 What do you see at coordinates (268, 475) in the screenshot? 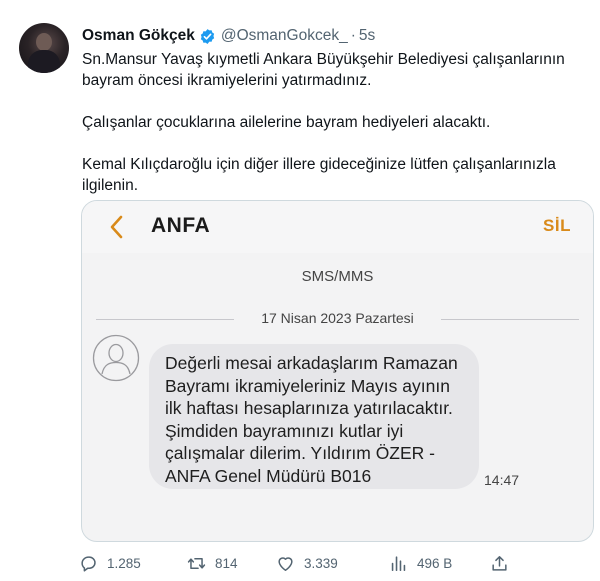
I see `sms-message-line: ANFA Genel Müdürü B016` at bounding box center [268, 475].